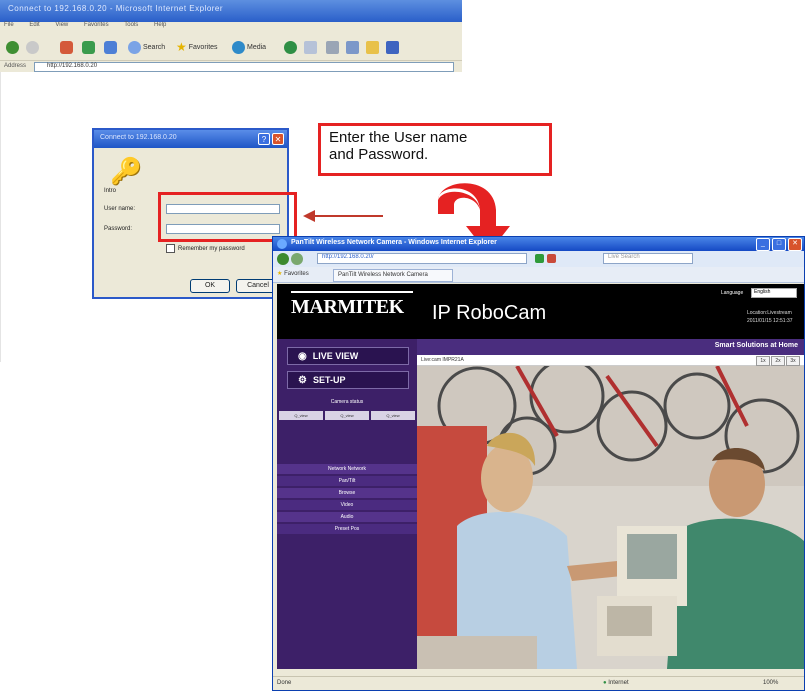  I want to click on remember-label: Remember my password, so click(211, 248).